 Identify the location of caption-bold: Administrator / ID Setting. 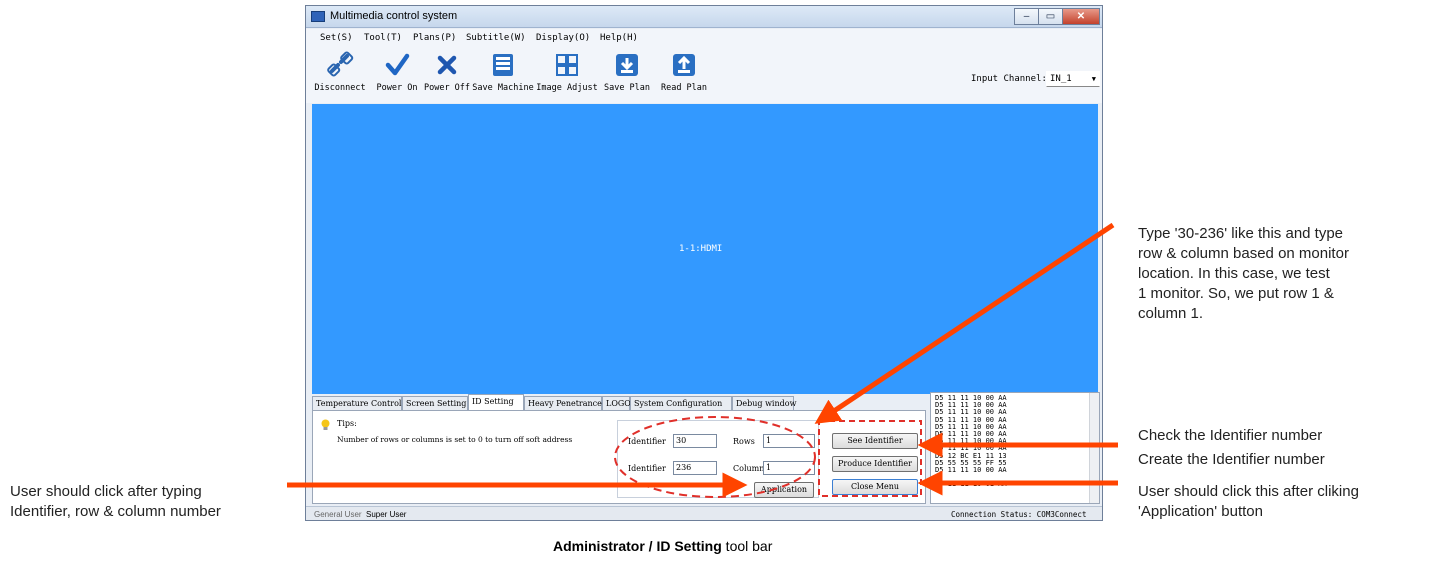
(637, 546).